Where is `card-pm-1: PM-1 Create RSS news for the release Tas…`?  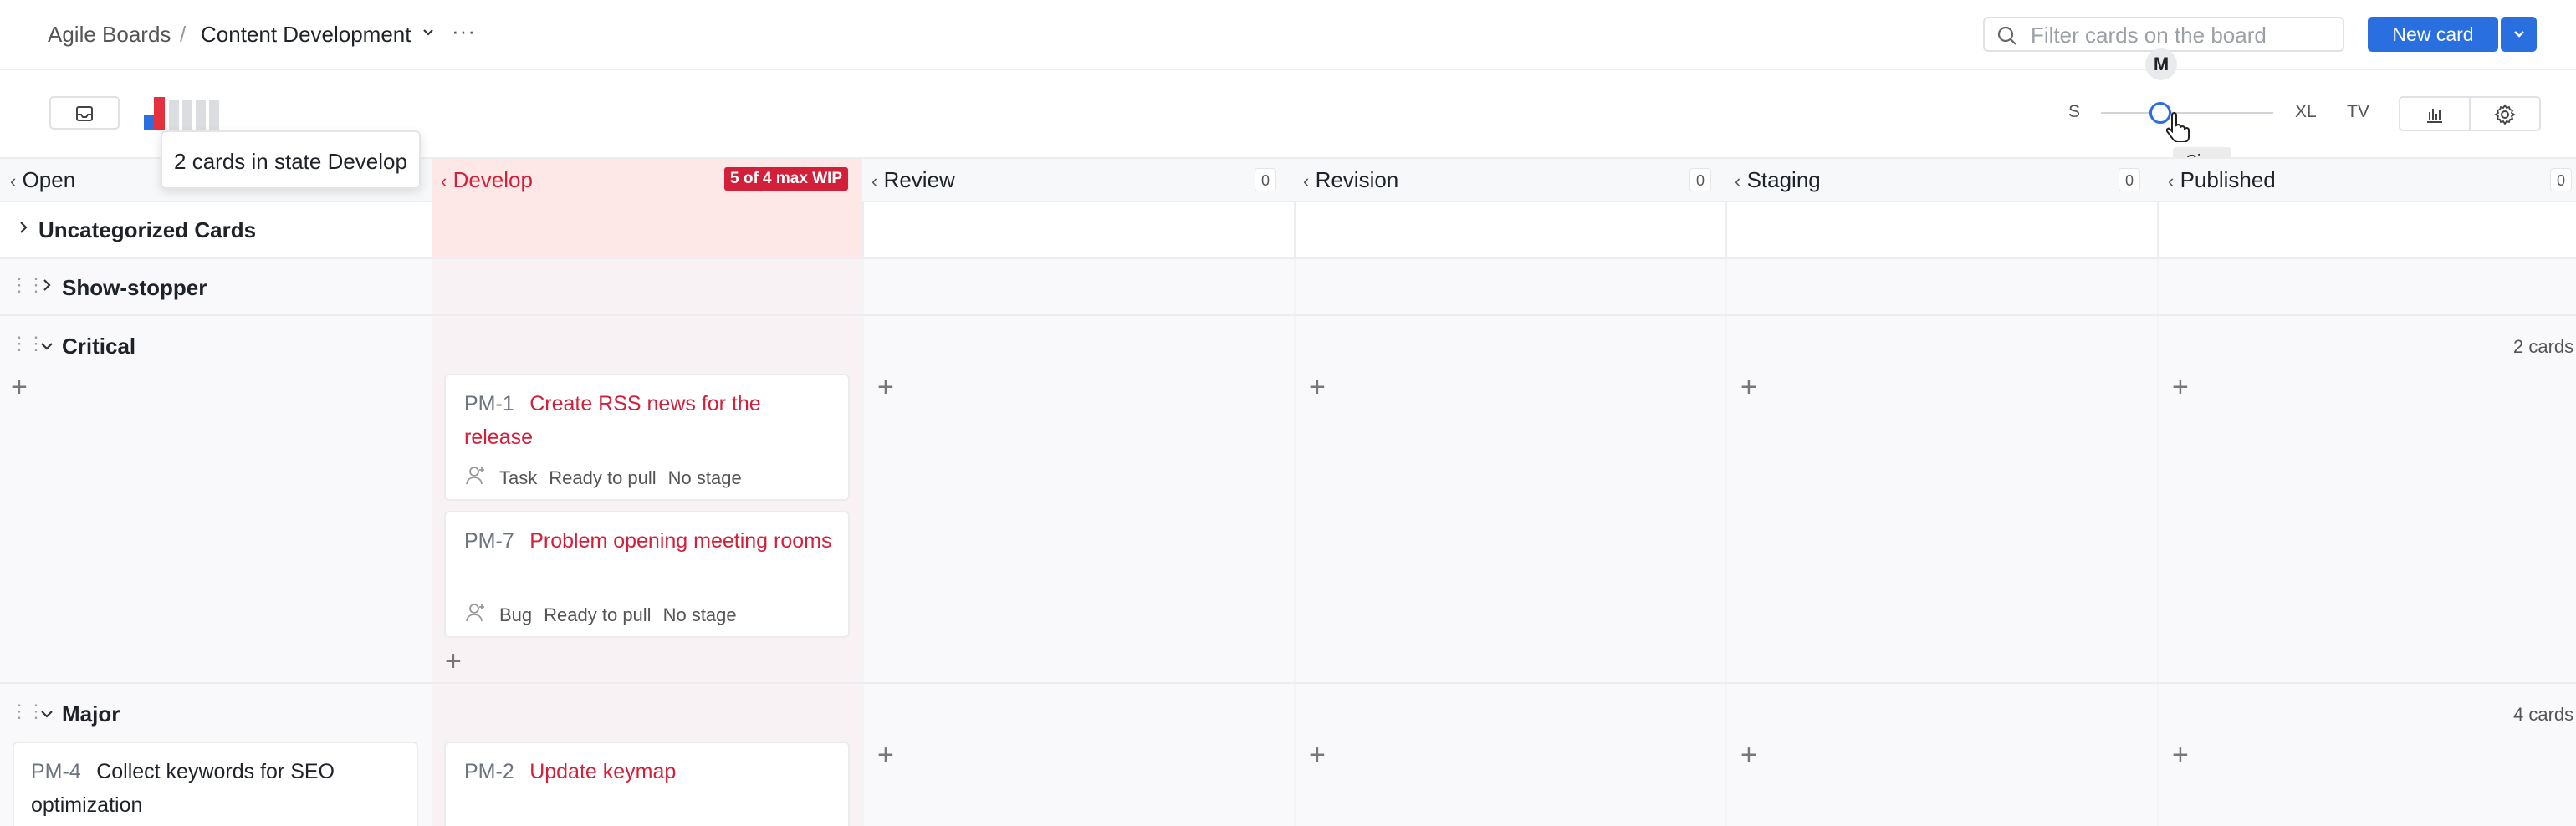
card-pm-1: PM-1 Create RSS news for the release Tas… is located at coordinates (647, 437).